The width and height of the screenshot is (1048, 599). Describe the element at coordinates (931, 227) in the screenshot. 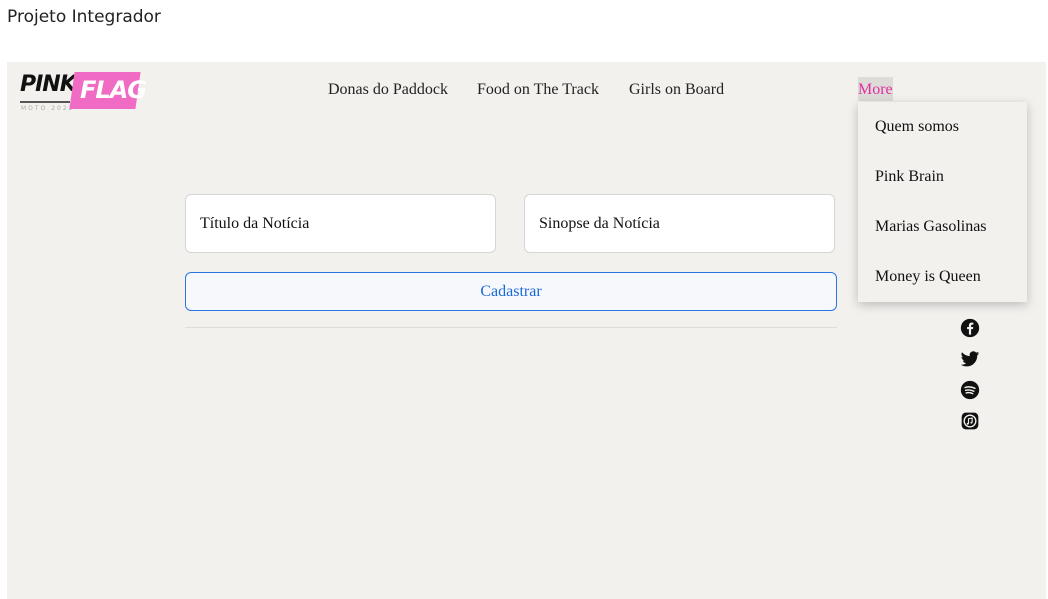

I see `dropdown-item-marias-gasolinas: Marias Gasolinas` at that location.